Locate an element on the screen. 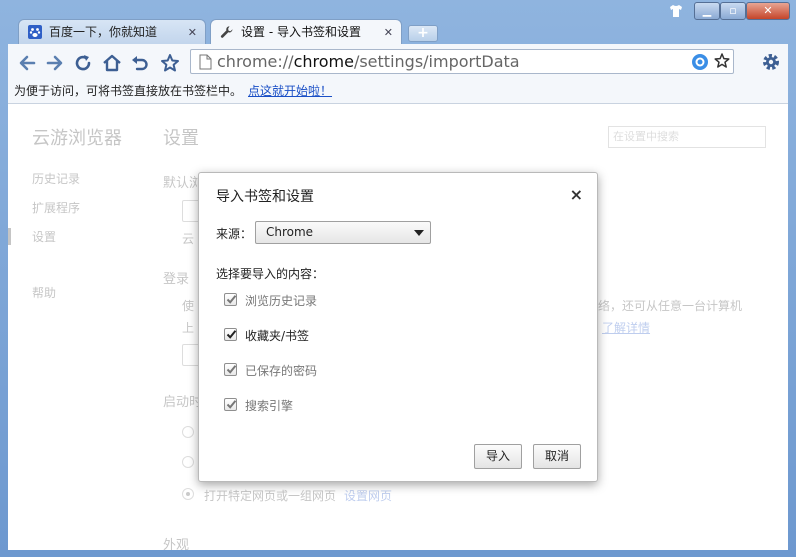 The height and width of the screenshot is (557, 796). toolbar: chrome://chrome/settings/importData is located at coordinates (398, 62).